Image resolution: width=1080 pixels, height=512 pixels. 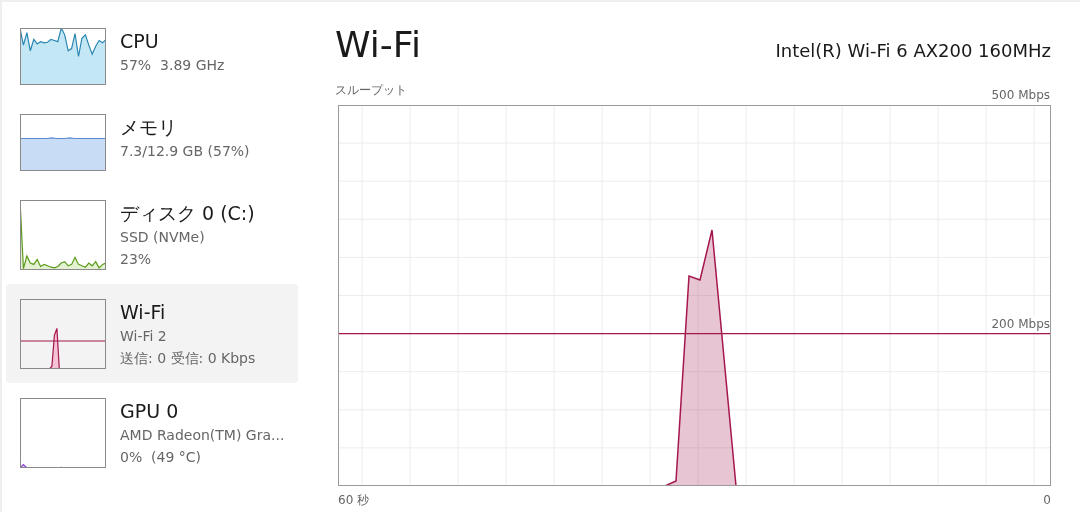 I want to click on graph-label: スループット, so click(x=371, y=90).